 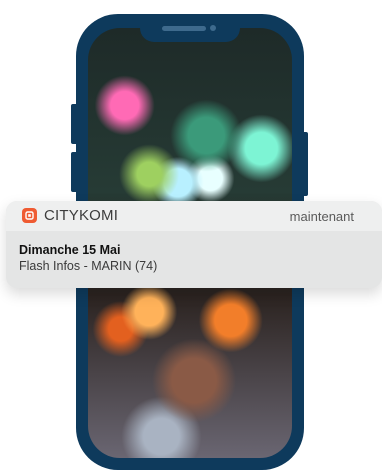 What do you see at coordinates (321, 216) in the screenshot?
I see `notification-time: maintenant` at bounding box center [321, 216].